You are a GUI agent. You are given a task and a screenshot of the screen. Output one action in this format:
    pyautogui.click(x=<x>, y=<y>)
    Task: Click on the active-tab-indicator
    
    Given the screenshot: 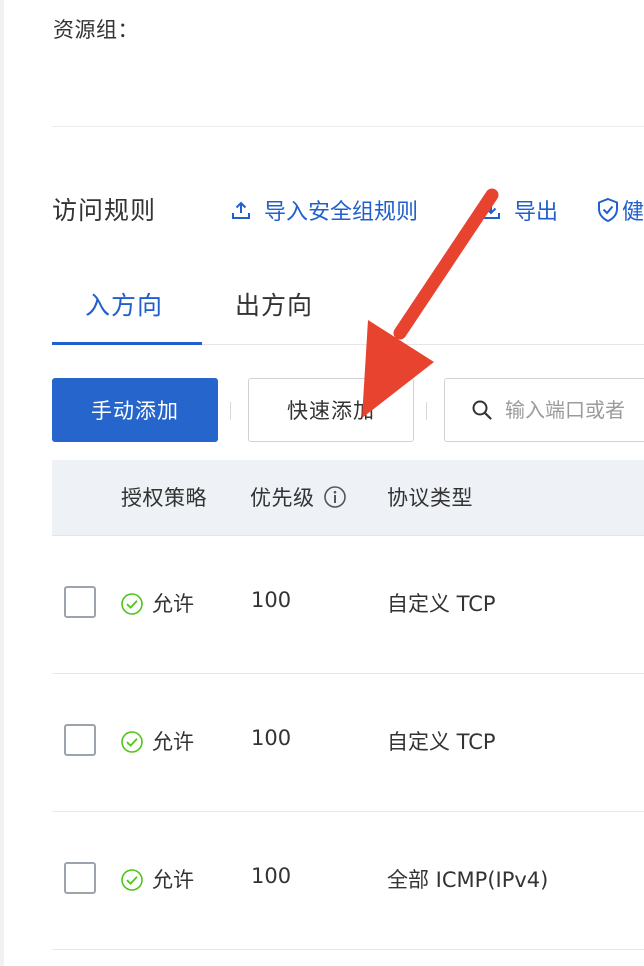 What is the action you would take?
    pyautogui.click(x=127, y=343)
    